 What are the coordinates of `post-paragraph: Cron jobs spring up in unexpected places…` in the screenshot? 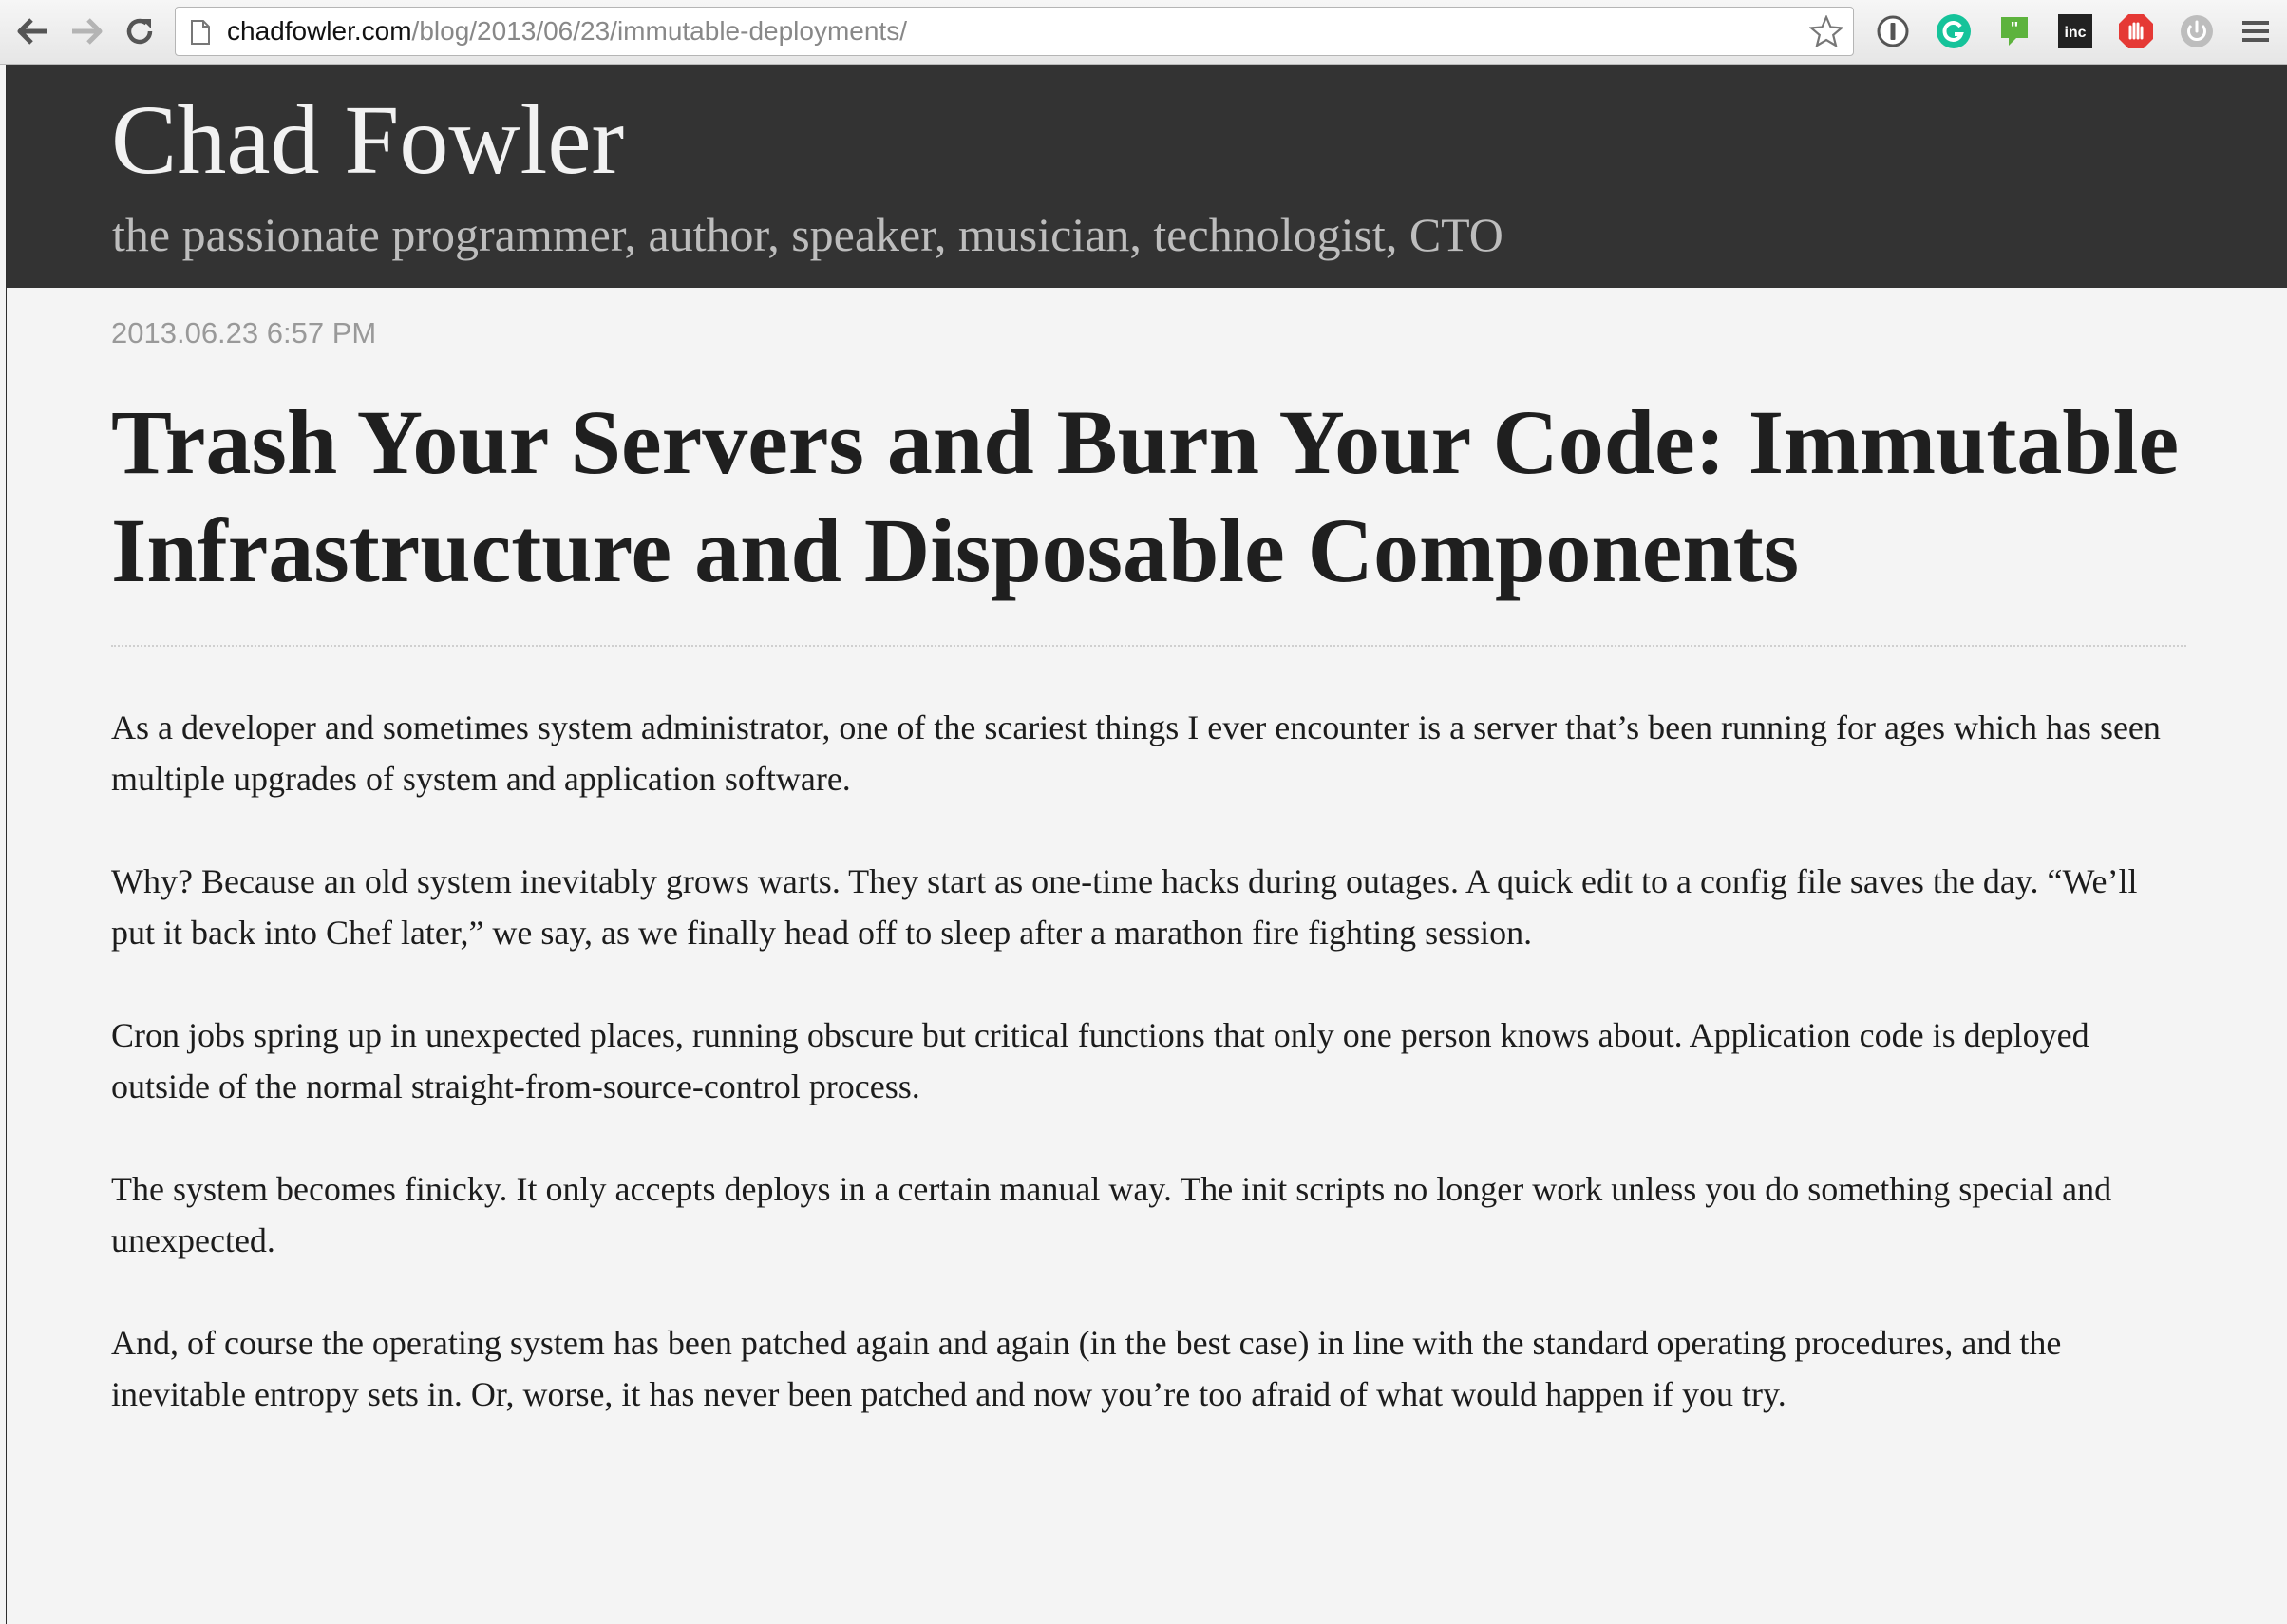 It's located at (1100, 1060).